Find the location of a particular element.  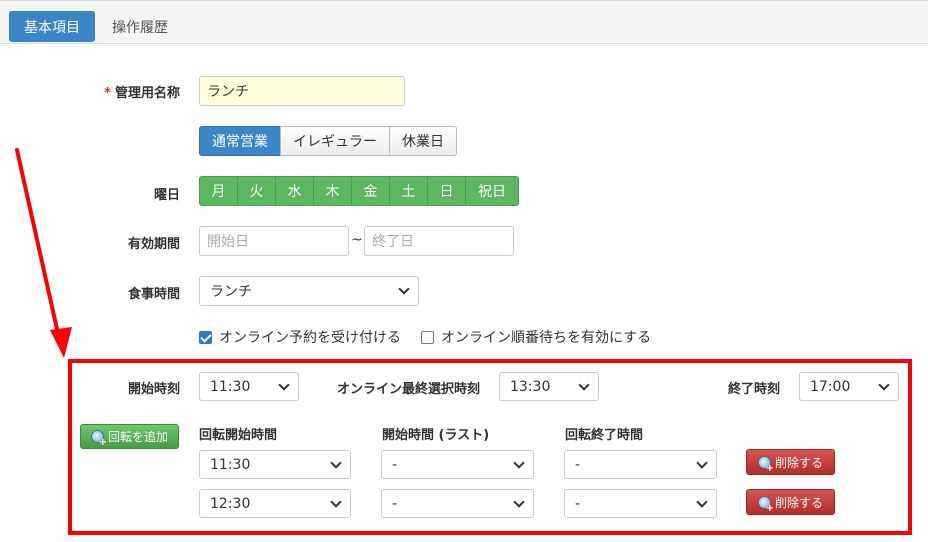

online-last-select: 13:30 is located at coordinates (549, 386).